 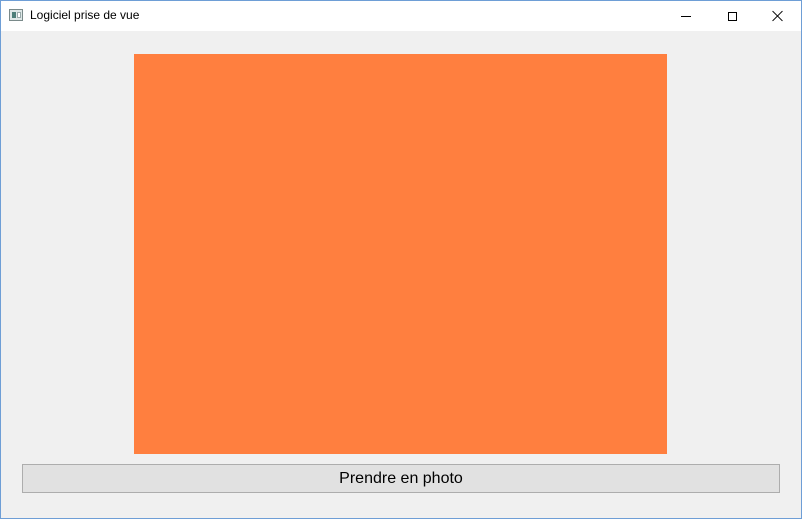 What do you see at coordinates (16, 15) in the screenshot?
I see `app-icon` at bounding box center [16, 15].